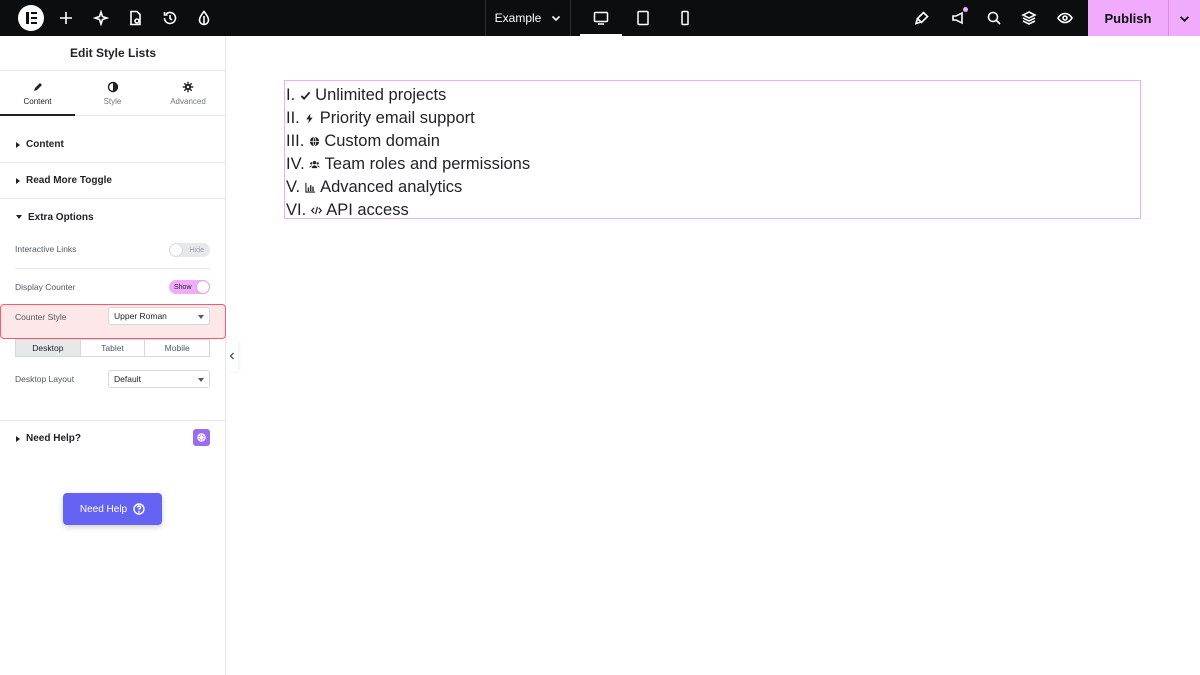 The height and width of the screenshot is (675, 1200). What do you see at coordinates (296, 210) in the screenshot?
I see `list-counter: VI.` at bounding box center [296, 210].